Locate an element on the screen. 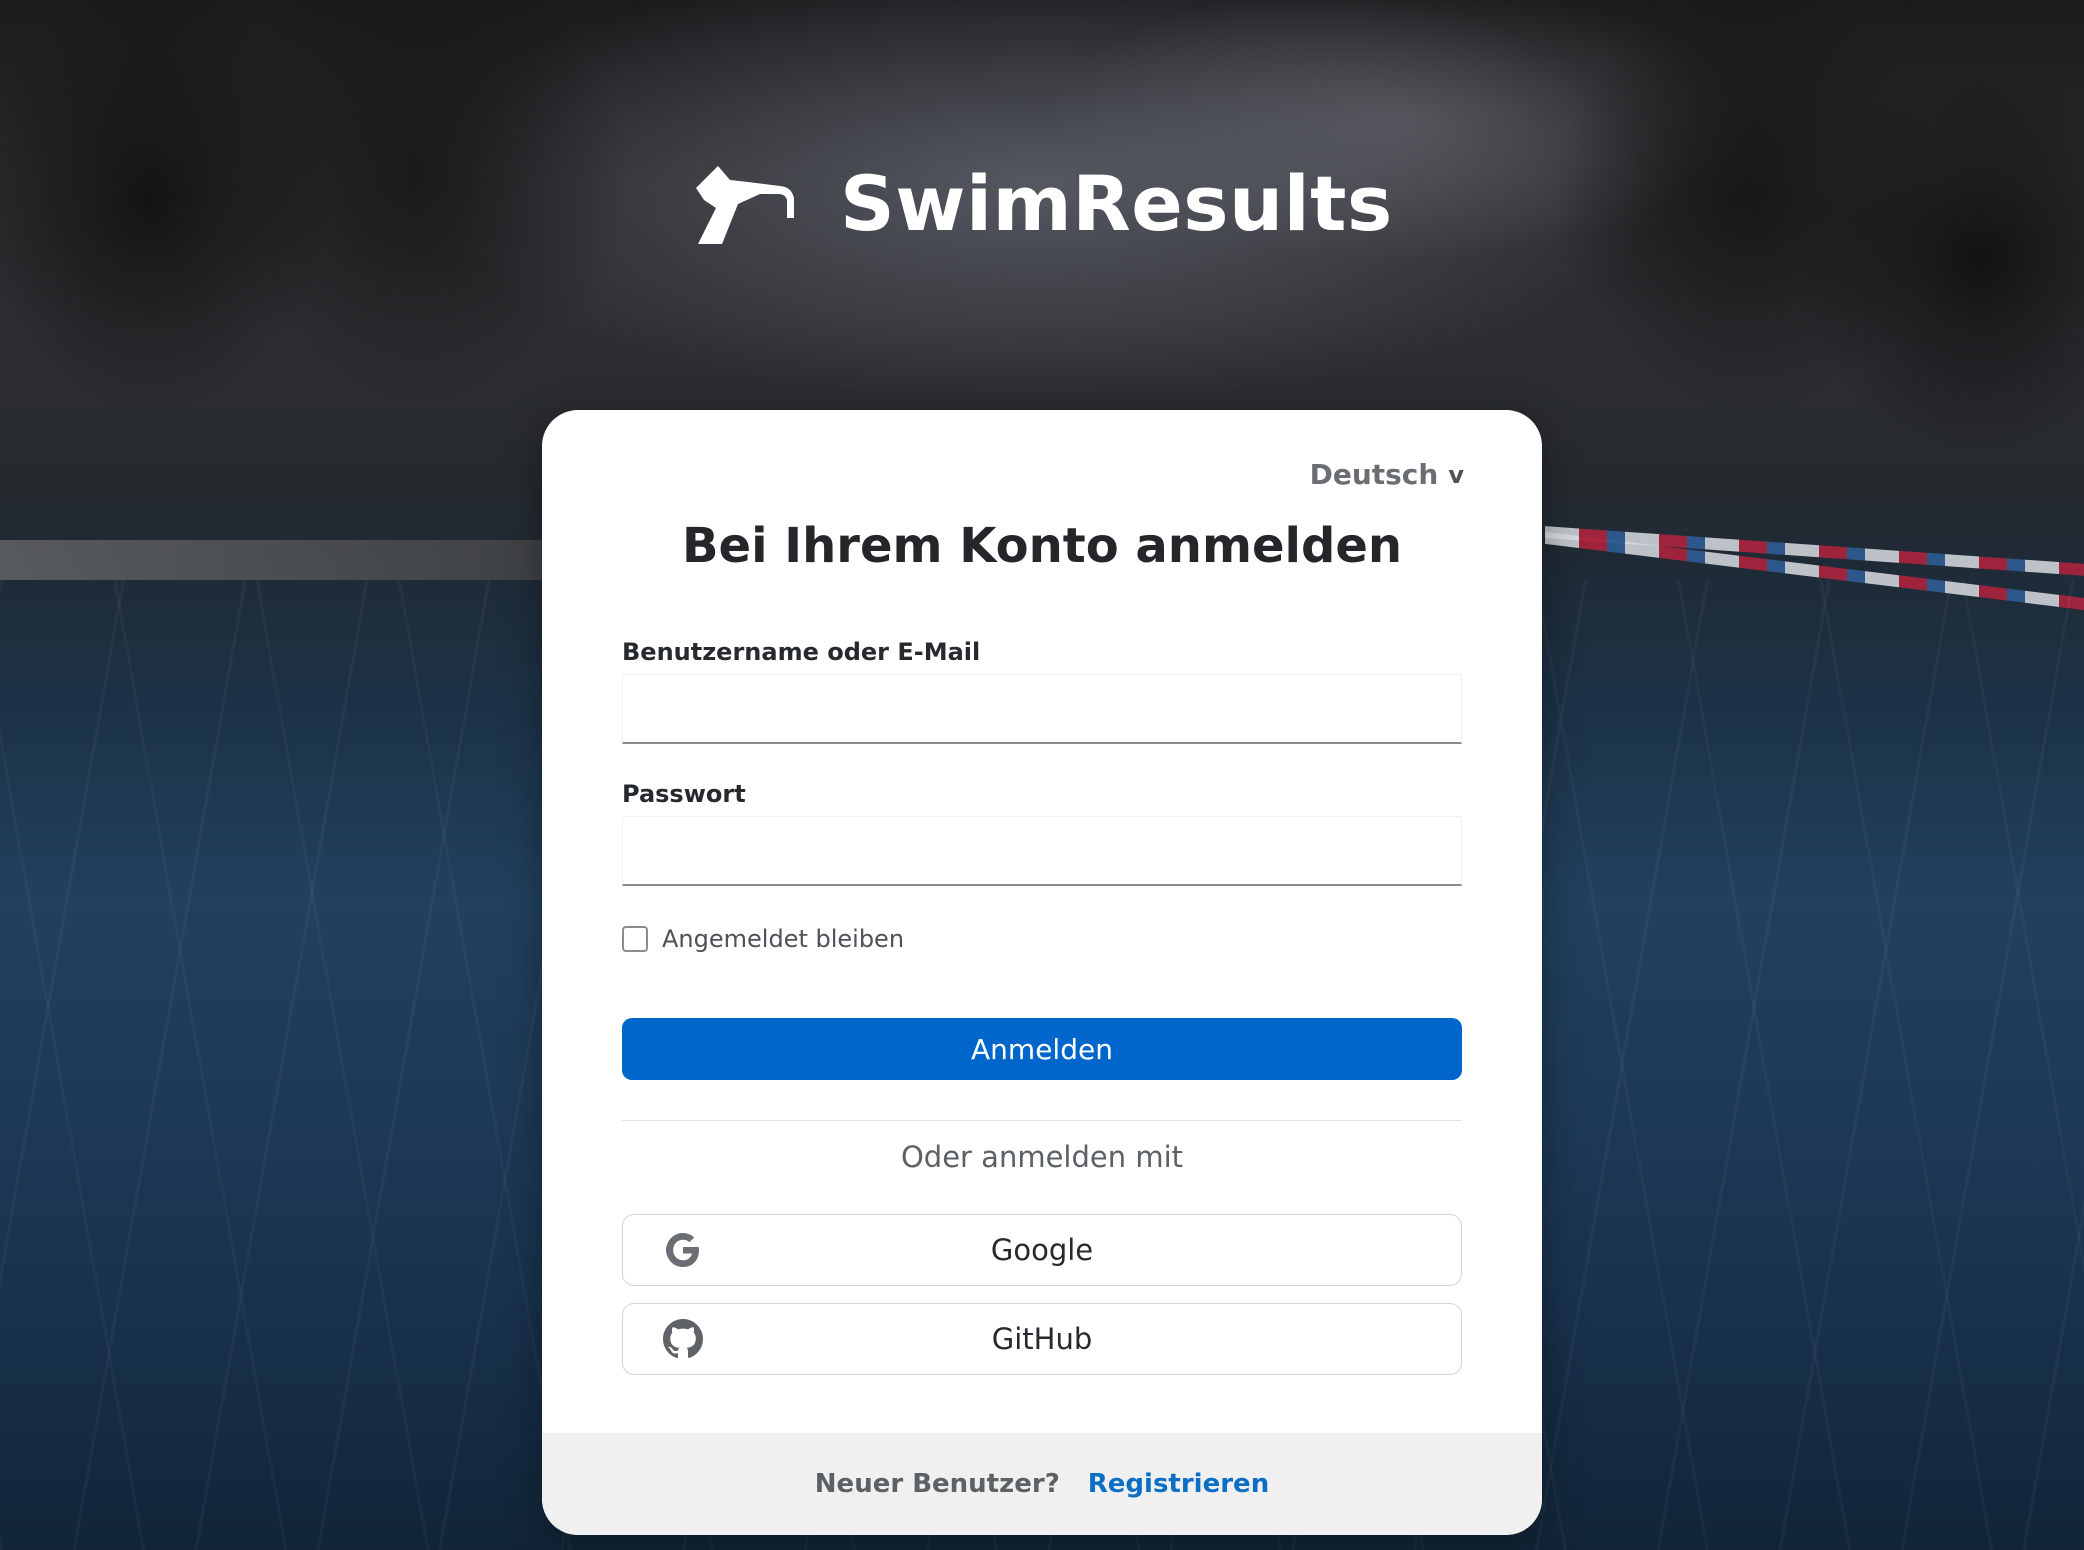 Image resolution: width=2084 pixels, height=1550 pixels. password-input is located at coordinates (1042, 851).